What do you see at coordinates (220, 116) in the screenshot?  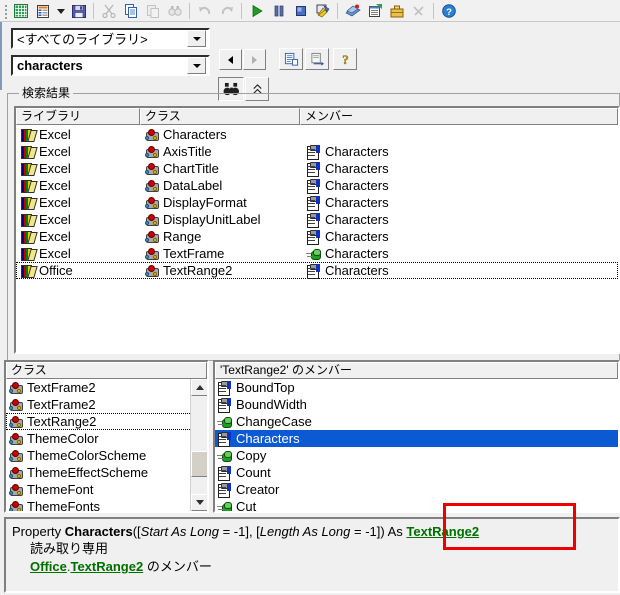 I see `column-header-class: クラス` at bounding box center [220, 116].